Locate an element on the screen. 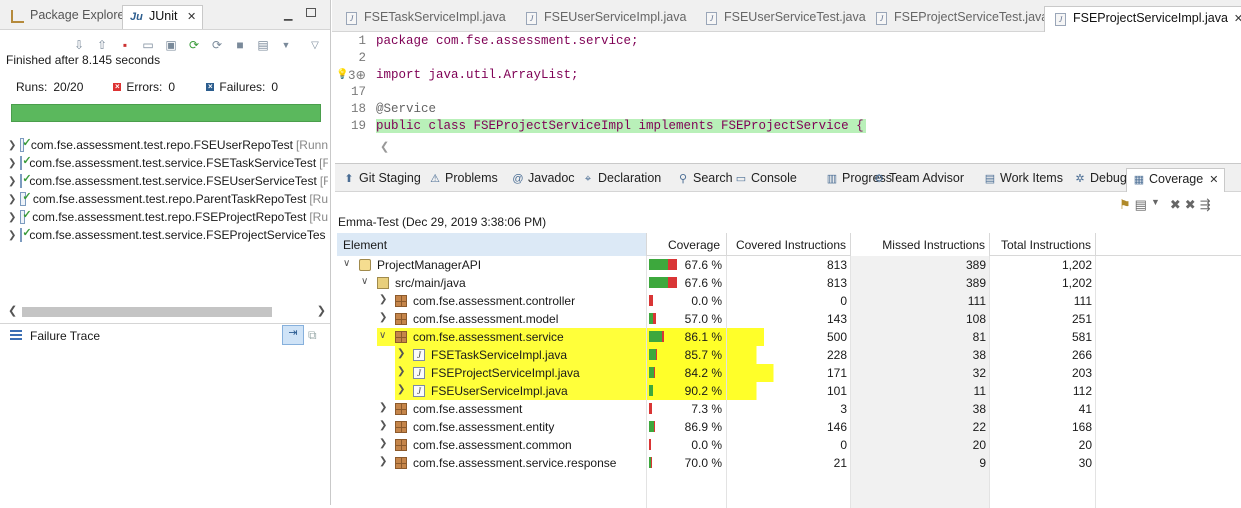  view-tab: ⬆ Git Staging is located at coordinates (382, 180).